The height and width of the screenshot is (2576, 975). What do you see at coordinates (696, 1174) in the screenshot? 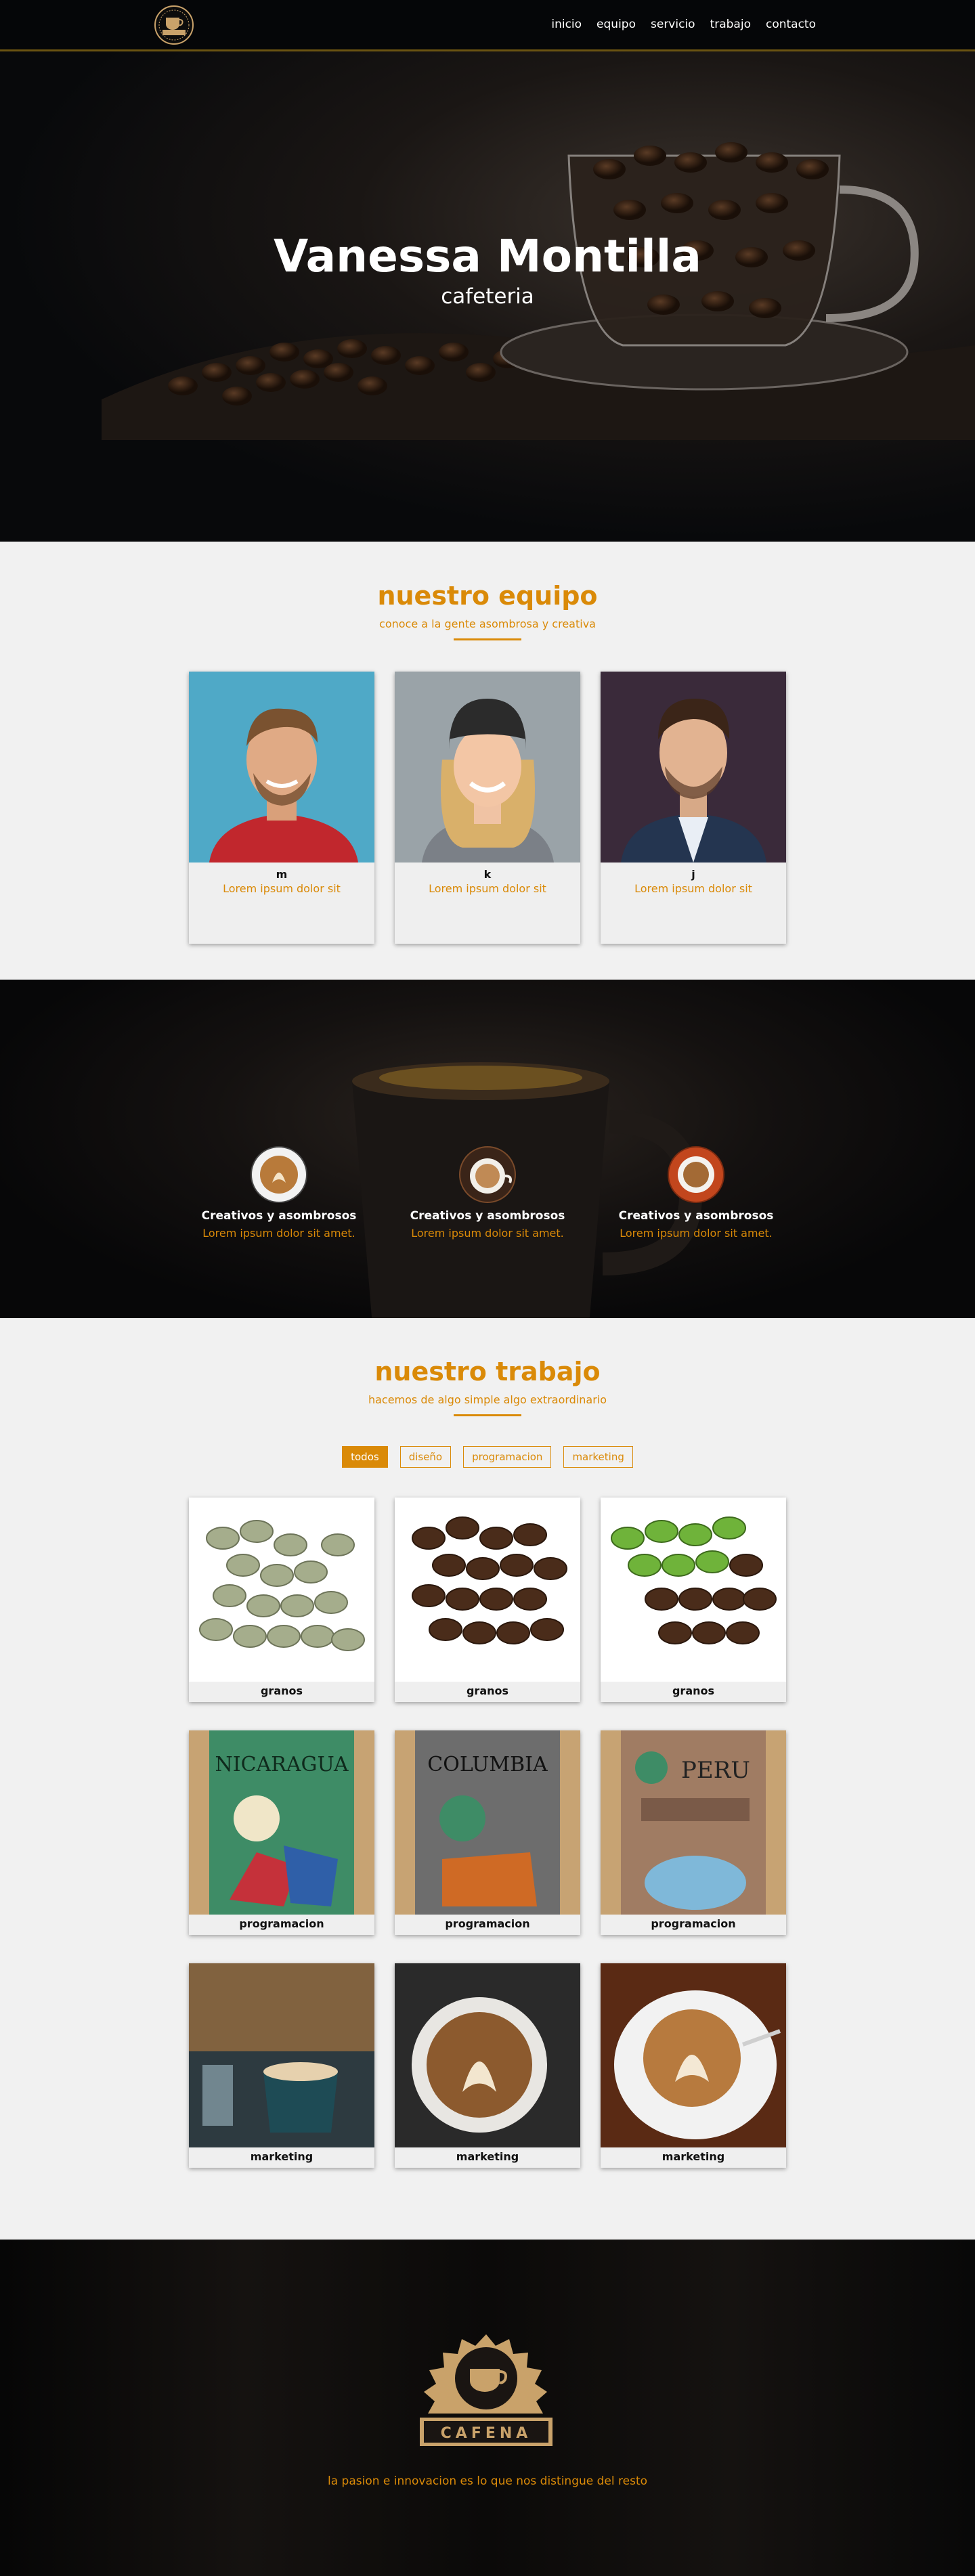
I see `coffee-cup-icon` at bounding box center [696, 1174].